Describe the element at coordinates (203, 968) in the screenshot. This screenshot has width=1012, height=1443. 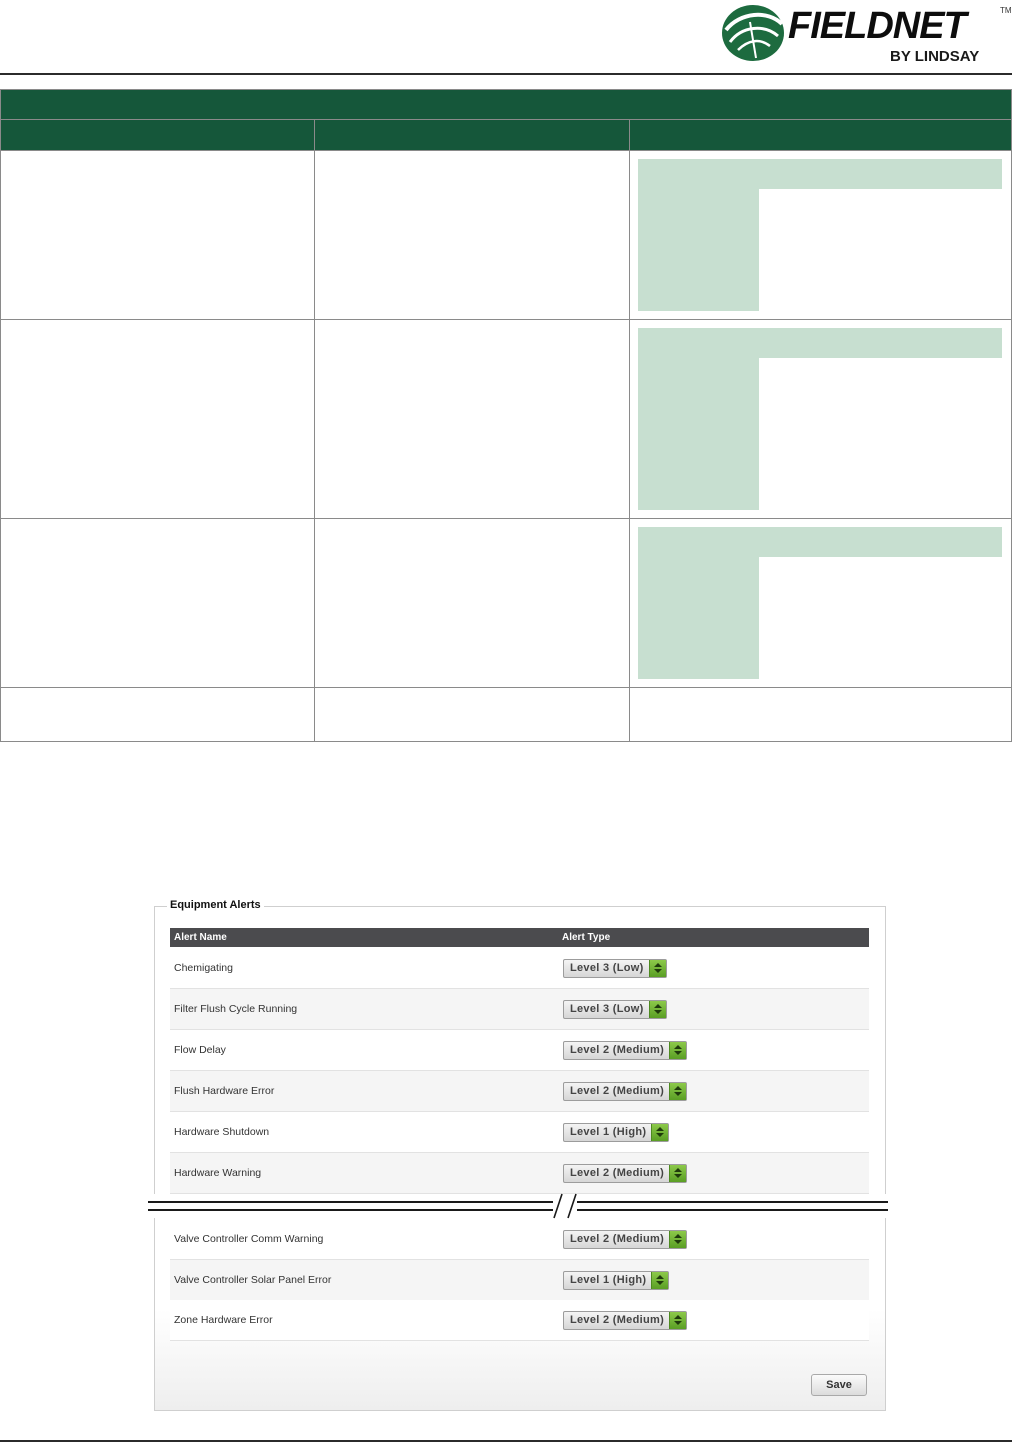
I see `alert-name: Chemigating` at that location.